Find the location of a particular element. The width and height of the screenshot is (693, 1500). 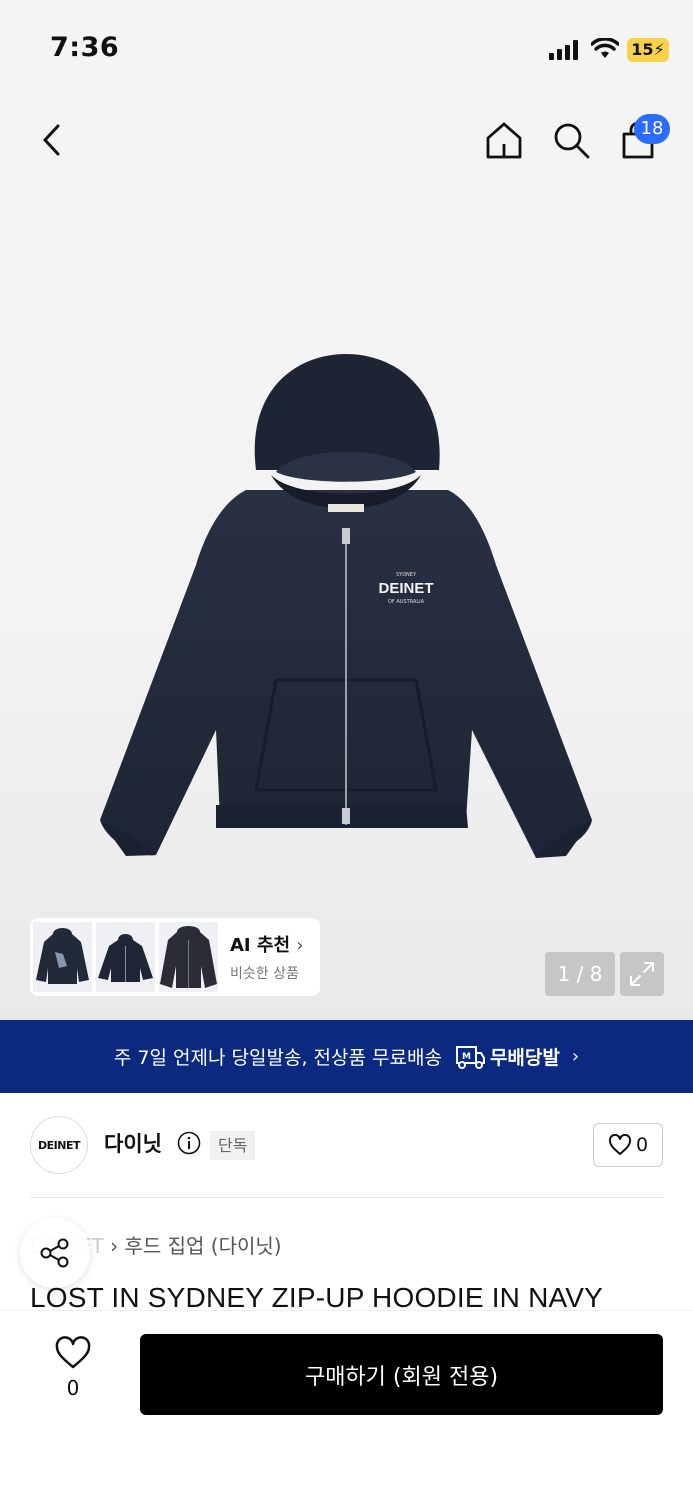

svg-text: M is located at coordinates (466, 1057).